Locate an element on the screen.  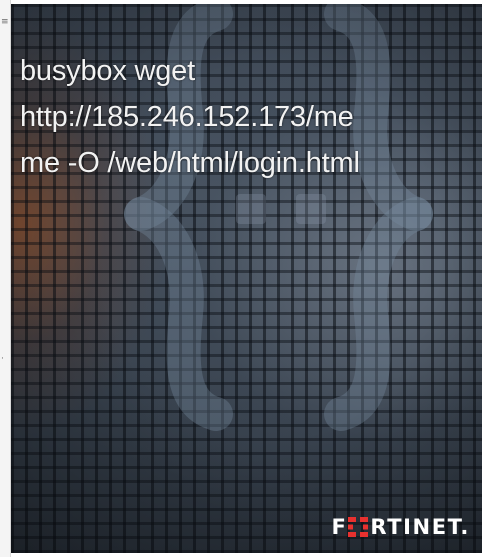
logo-prefix: F is located at coordinates (339, 527).